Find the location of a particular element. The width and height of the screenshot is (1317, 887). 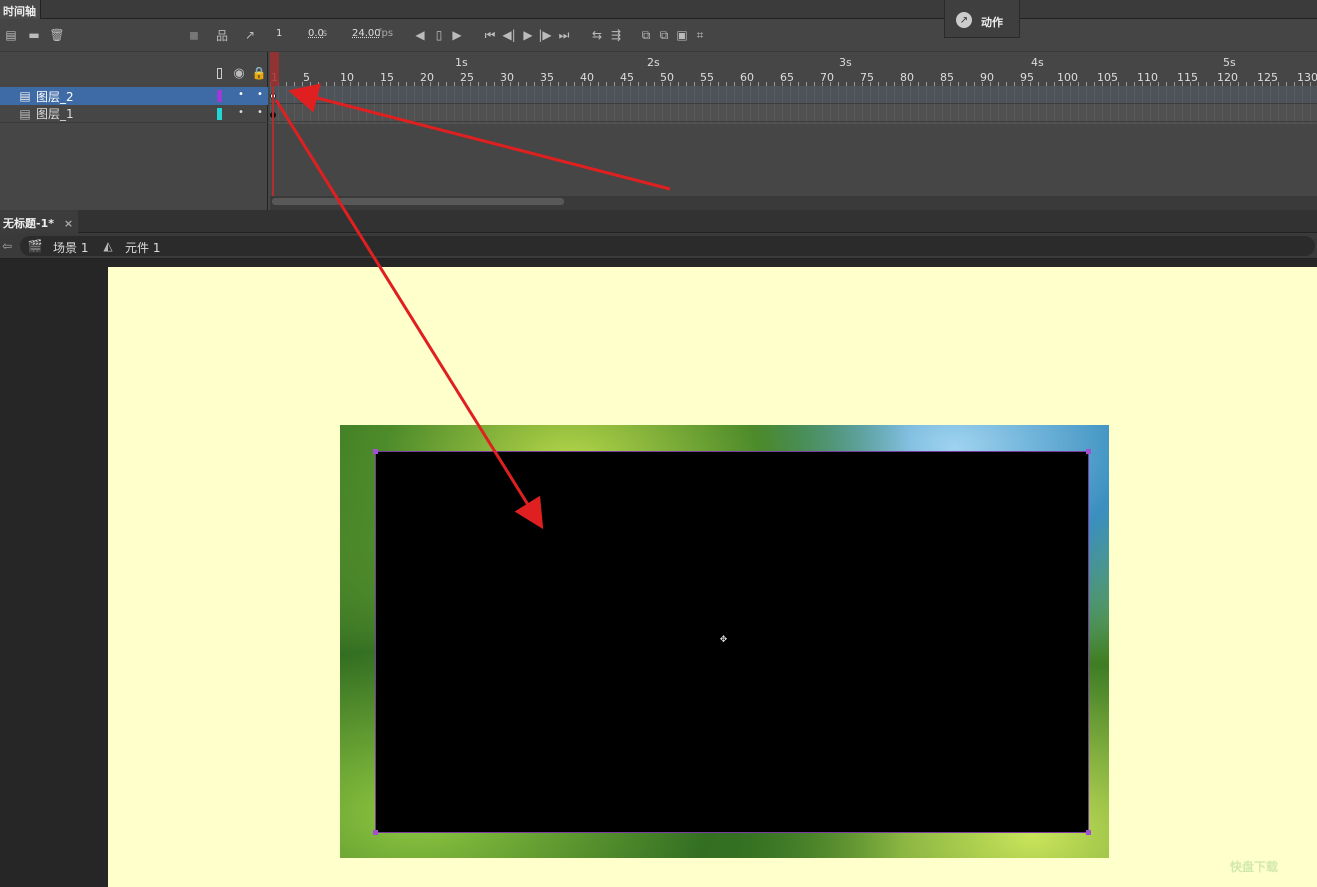

ruler-second: 5s is located at coordinates (1229, 62).